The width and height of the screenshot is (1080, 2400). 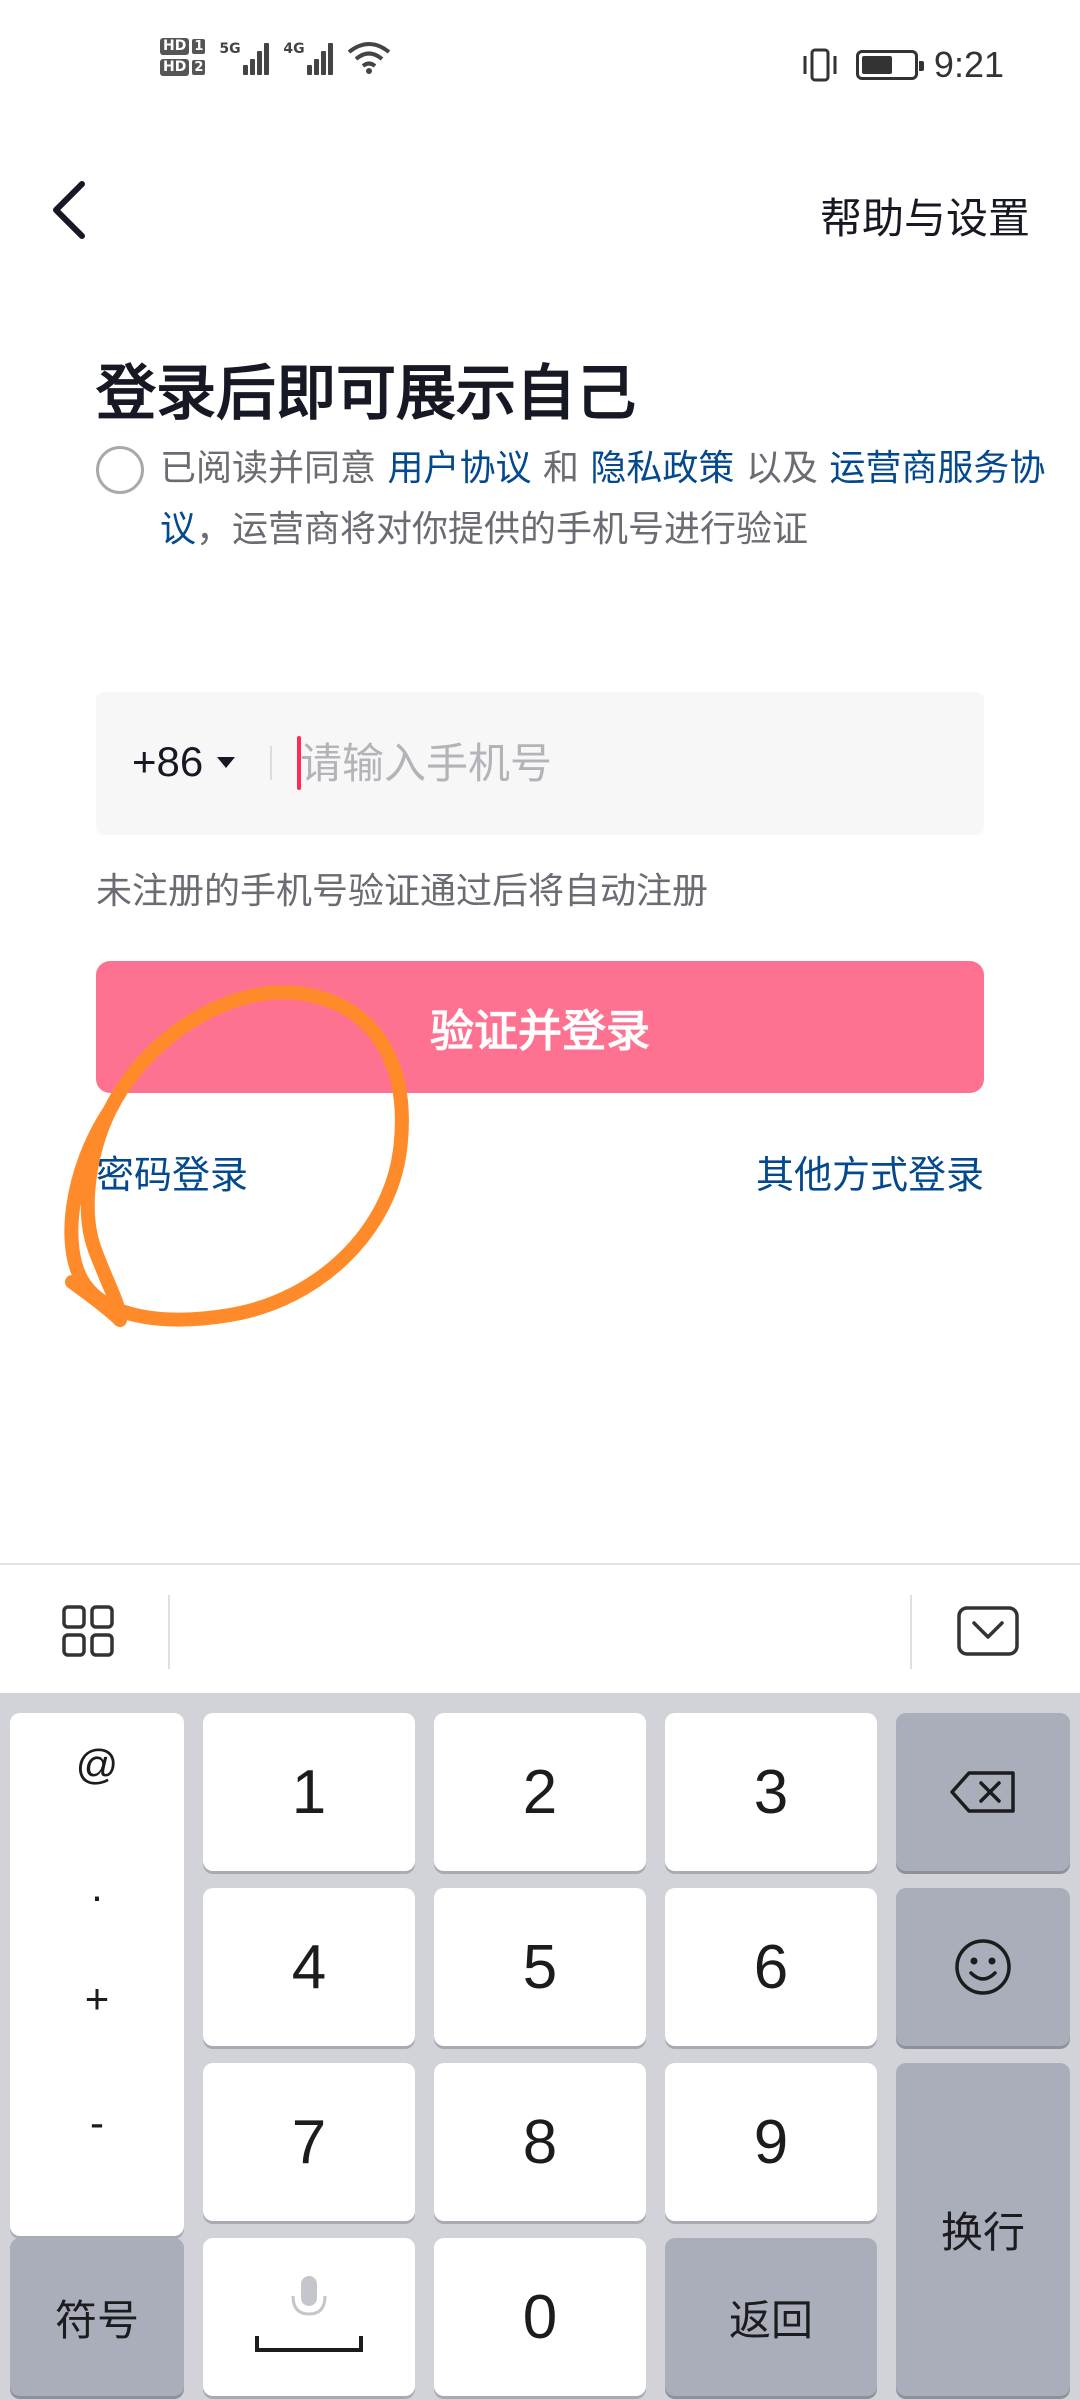 What do you see at coordinates (560, 468) in the screenshot?
I see `agreement-and: 和` at bounding box center [560, 468].